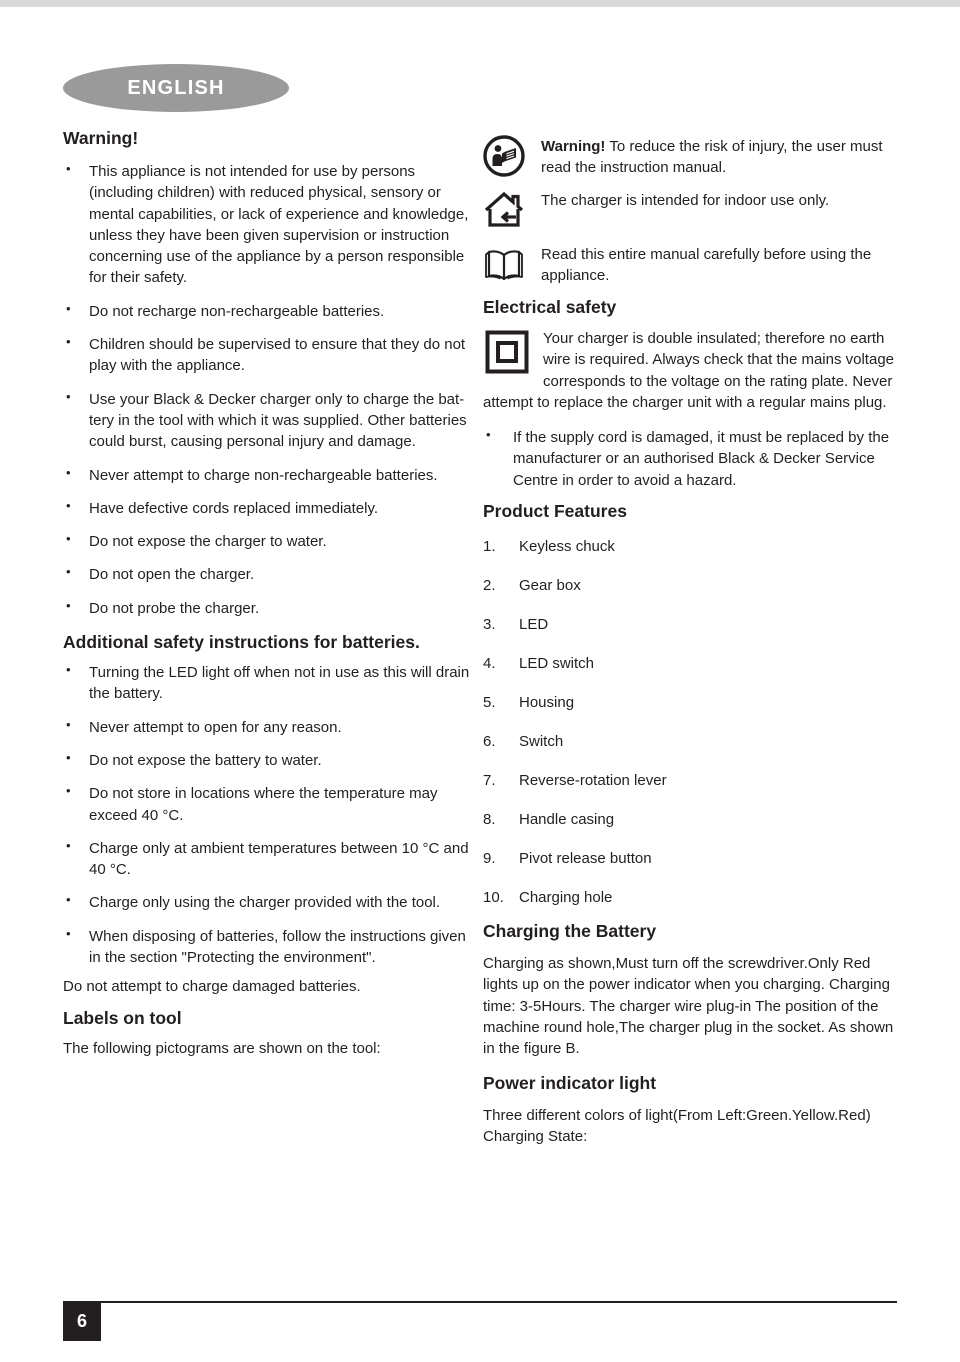 The image size is (960, 1362). Describe the element at coordinates (549, 819) in the screenshot. I see `list-item: Handle casing` at that location.